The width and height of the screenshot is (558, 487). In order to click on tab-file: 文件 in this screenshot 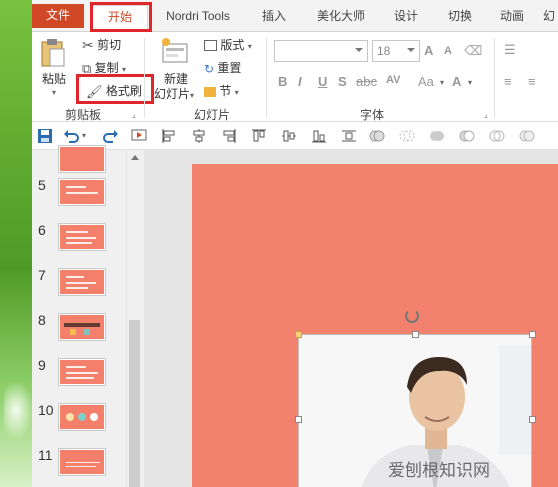, I will do `click(58, 16)`.